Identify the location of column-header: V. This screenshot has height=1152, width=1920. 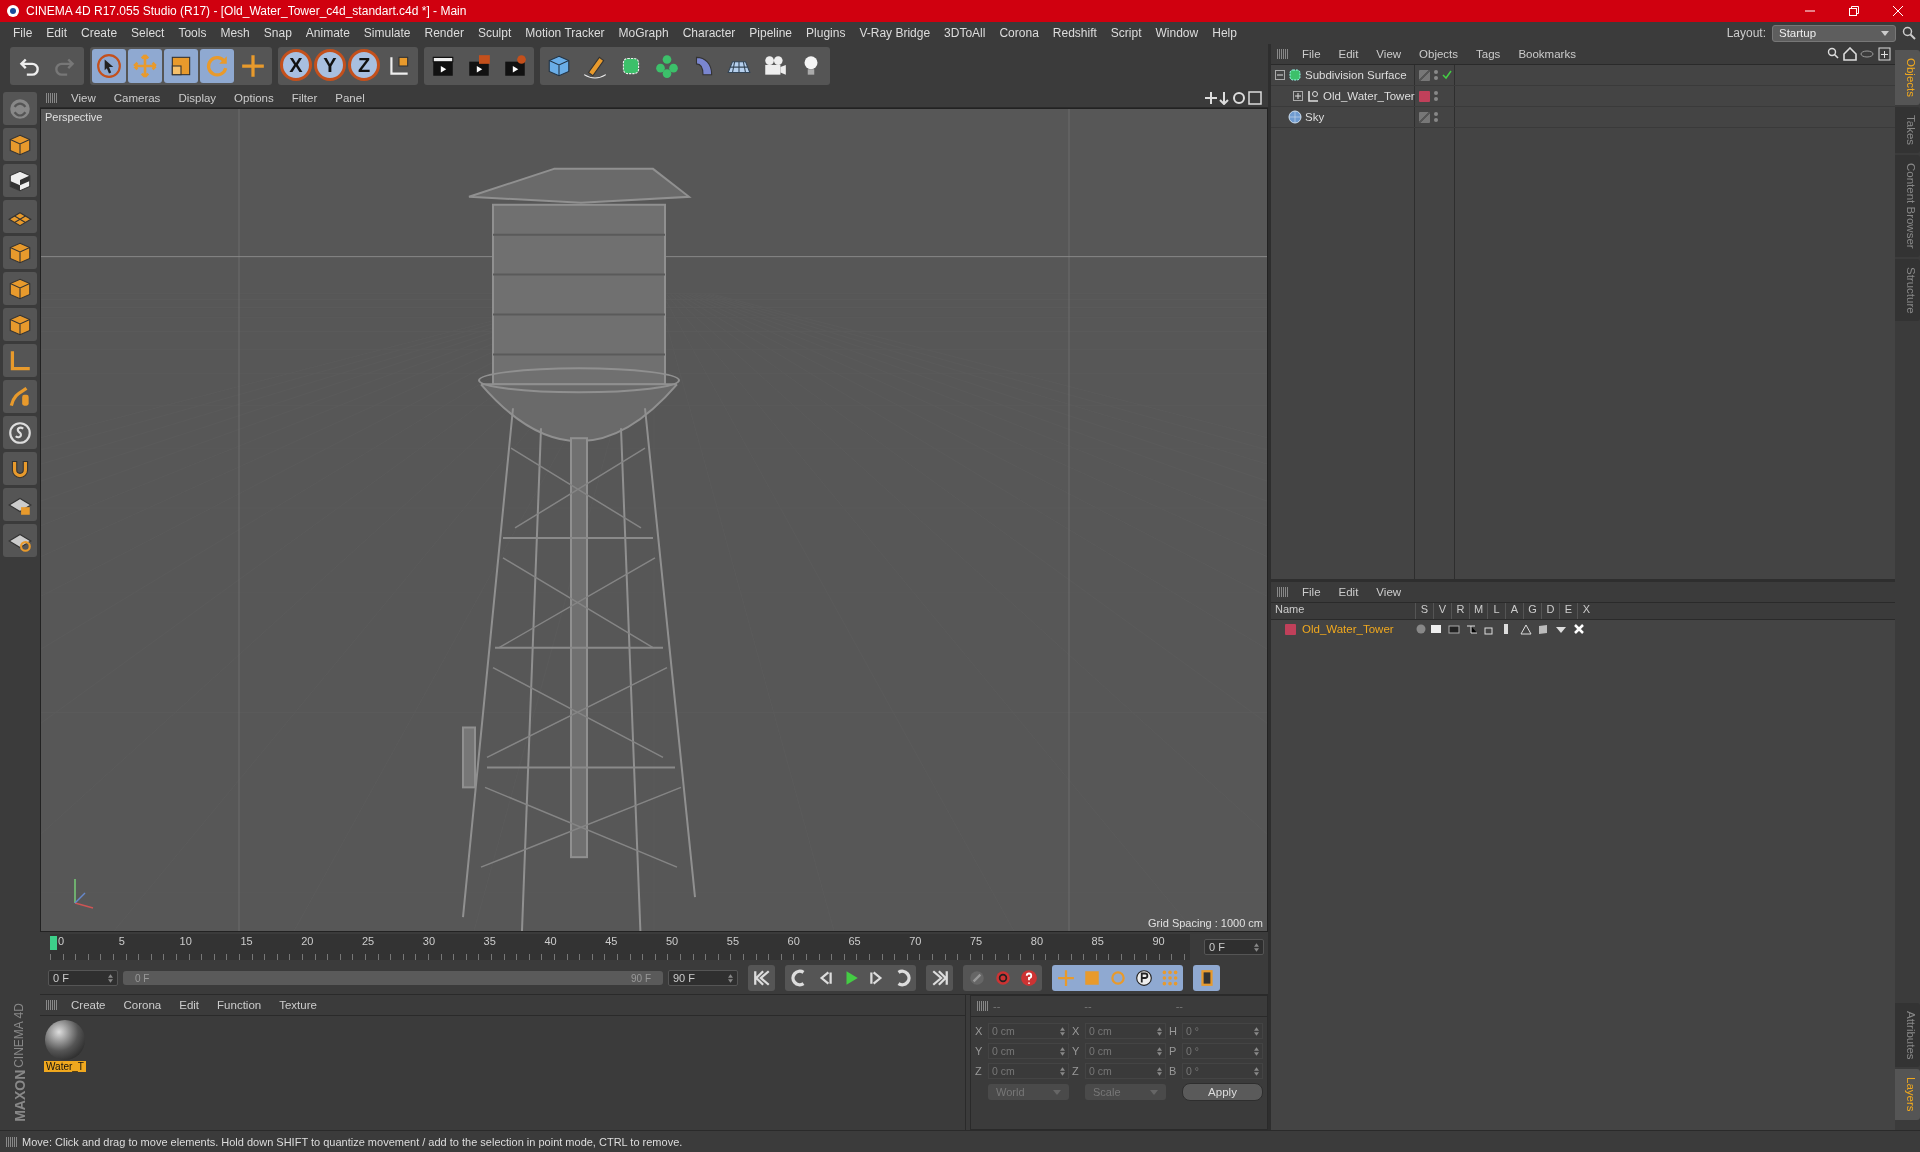
(1442, 611).